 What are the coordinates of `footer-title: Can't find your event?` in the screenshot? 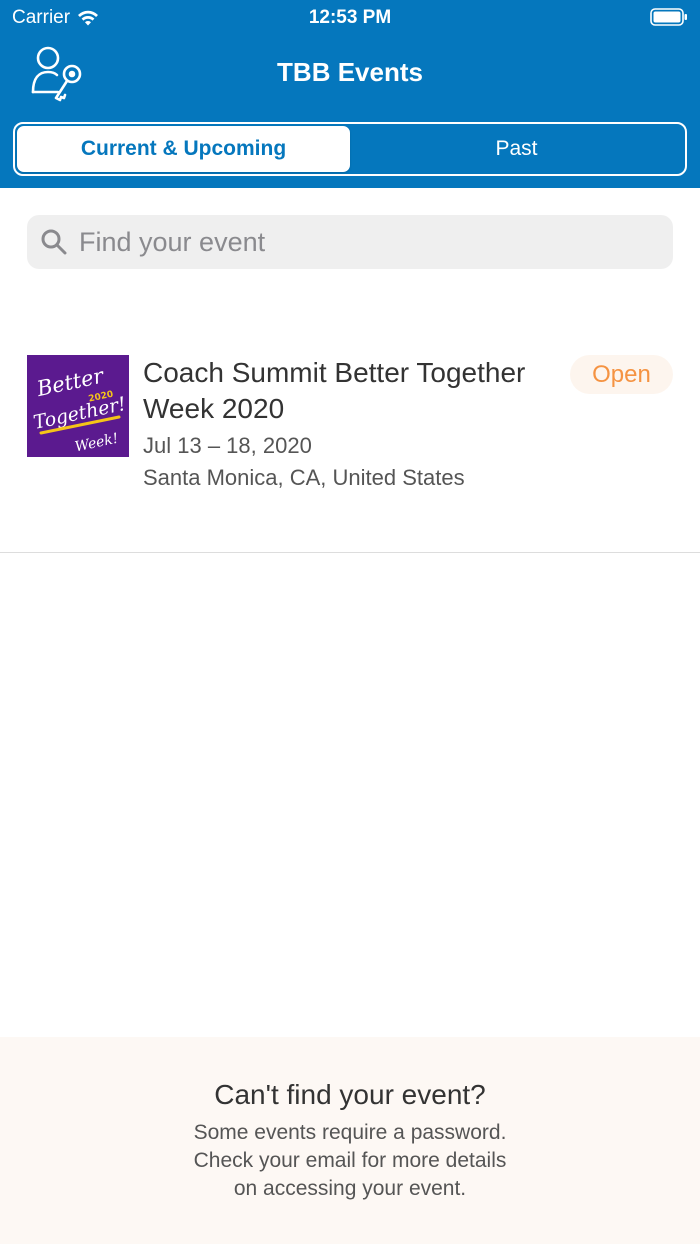 It's located at (350, 1094).